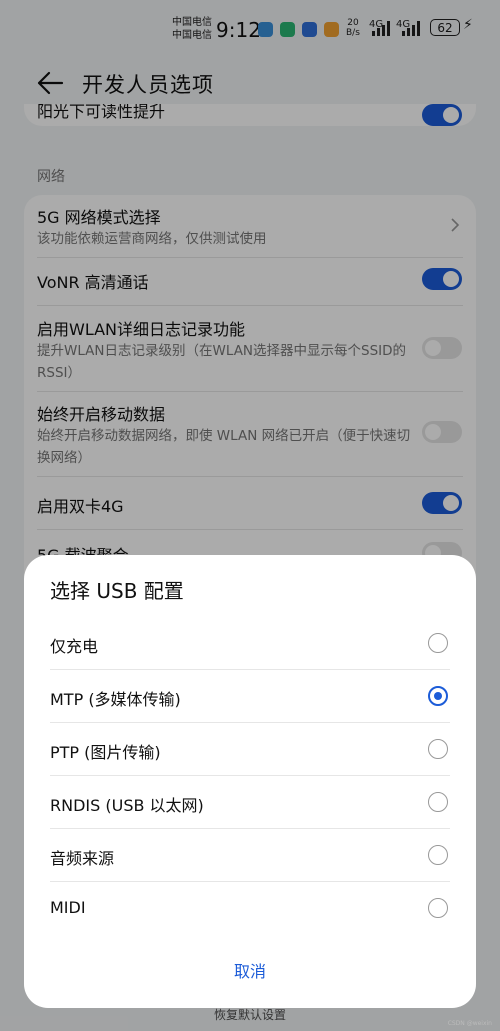  I want to click on option-label: RNDIS (USB 以太网), so click(127, 805).